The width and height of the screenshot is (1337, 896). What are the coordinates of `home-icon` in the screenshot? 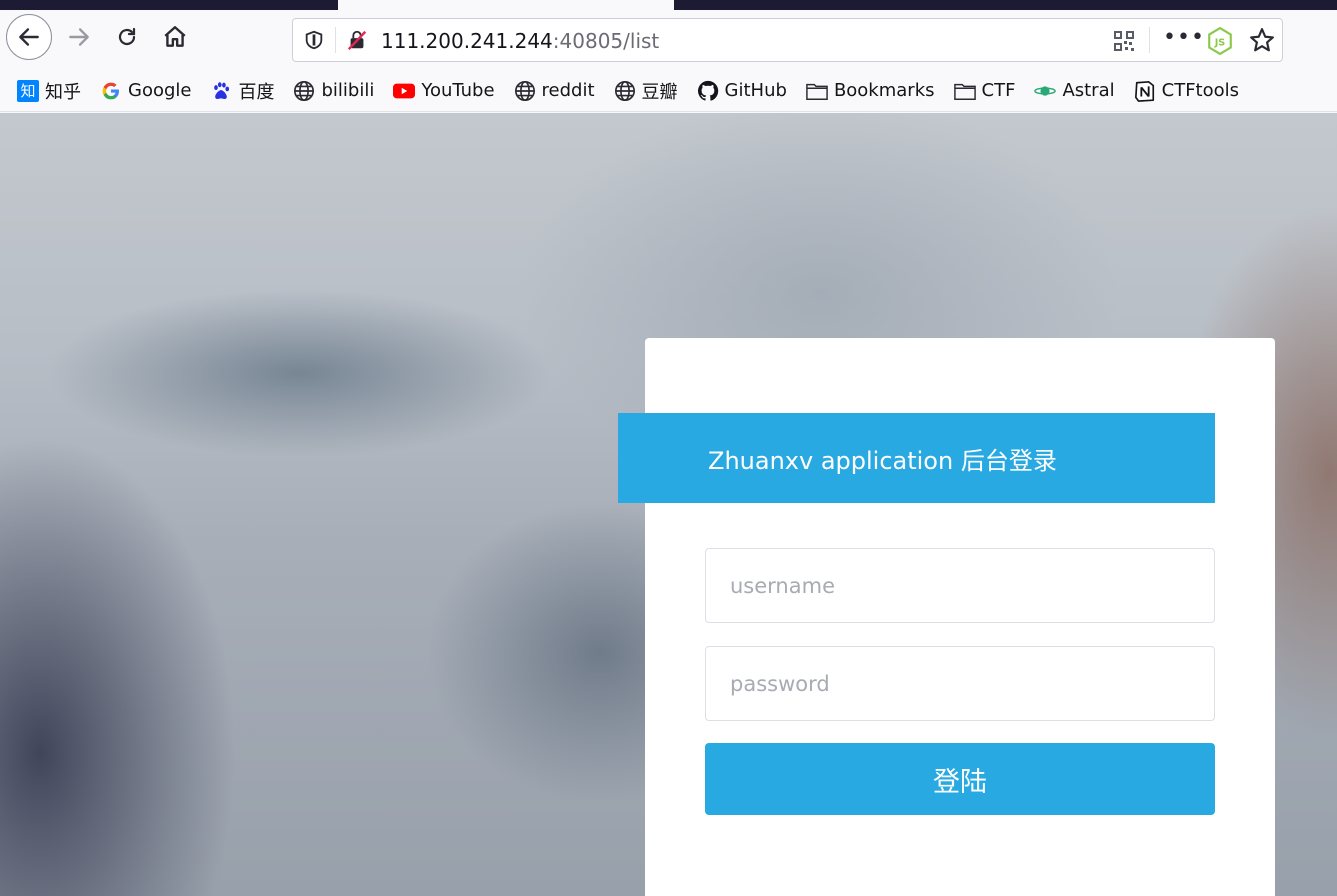 It's located at (175, 36).